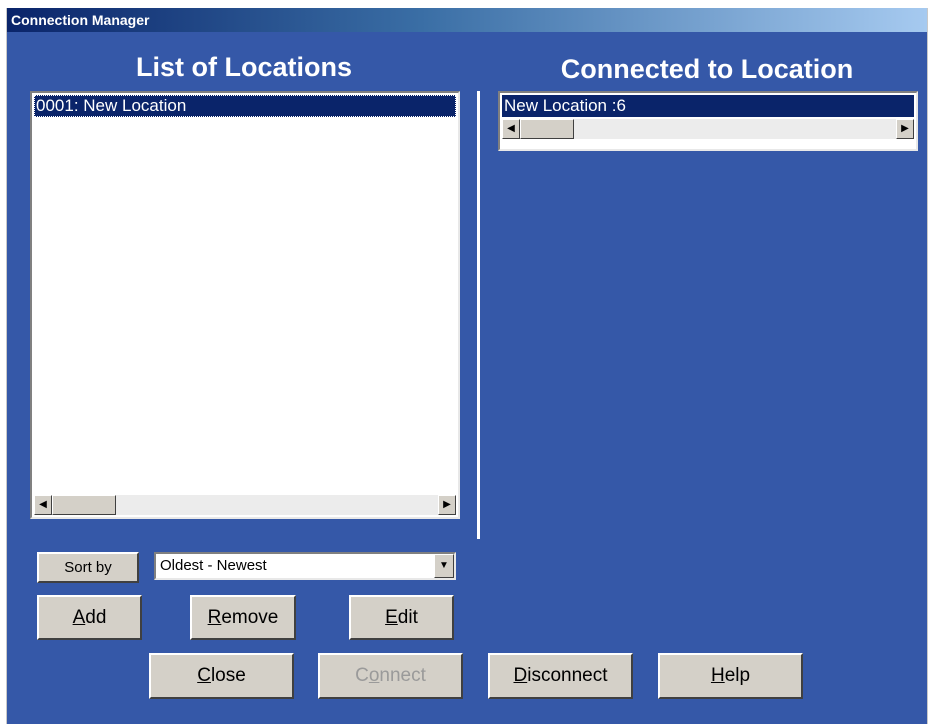 This screenshot has width=930, height=726. I want to click on sort-order-value: Oldest - Newest, so click(213, 565).